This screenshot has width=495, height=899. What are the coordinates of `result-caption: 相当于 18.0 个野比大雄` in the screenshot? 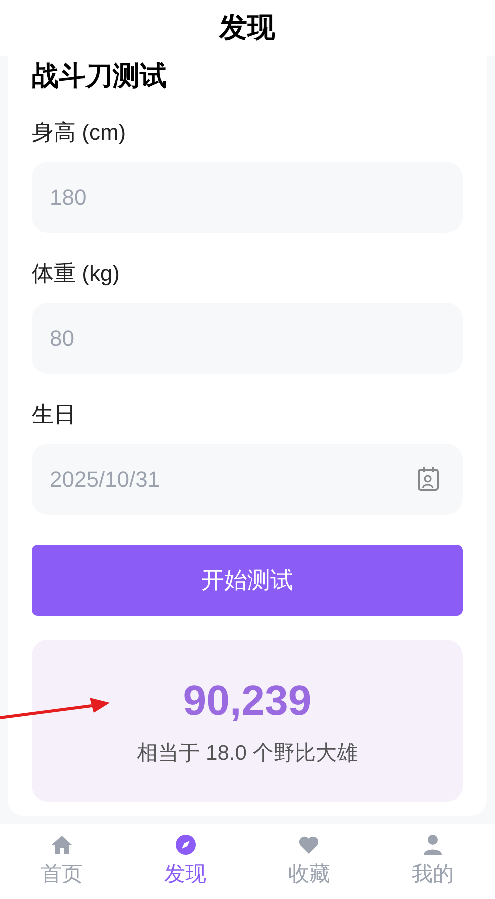 It's located at (247, 754).